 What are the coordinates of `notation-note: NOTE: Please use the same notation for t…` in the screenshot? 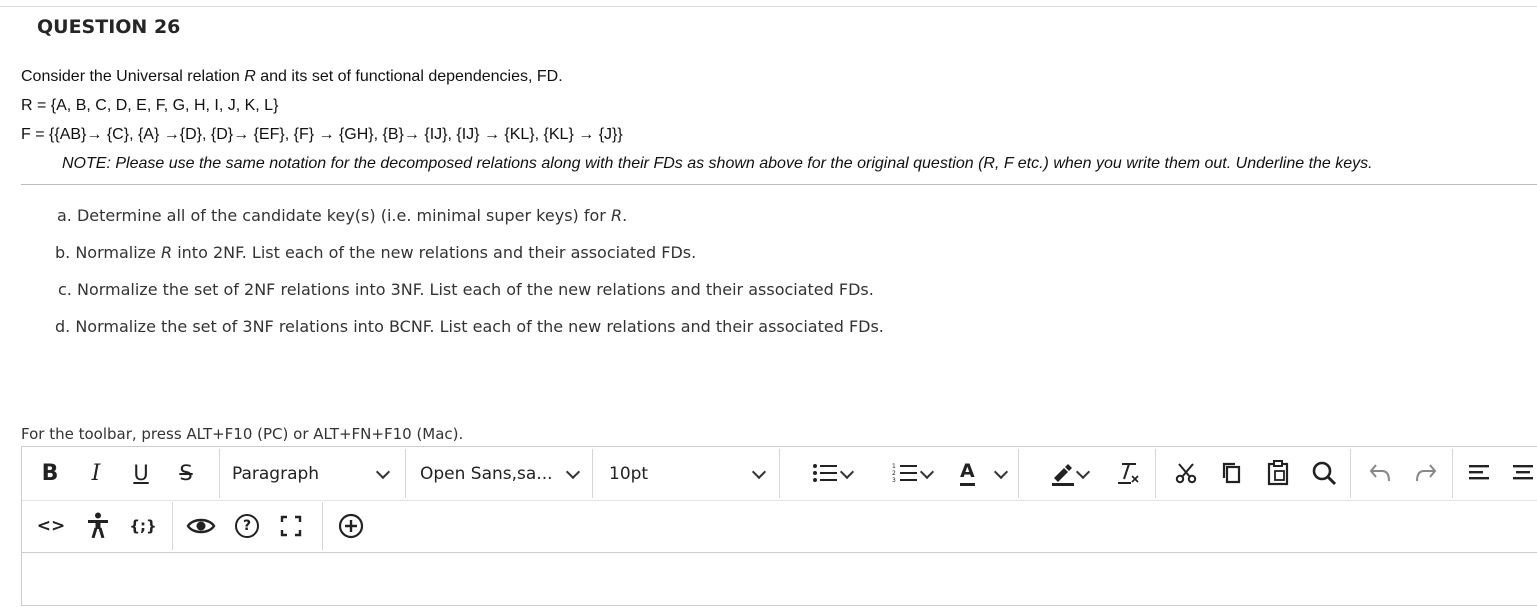 It's located at (717, 163).